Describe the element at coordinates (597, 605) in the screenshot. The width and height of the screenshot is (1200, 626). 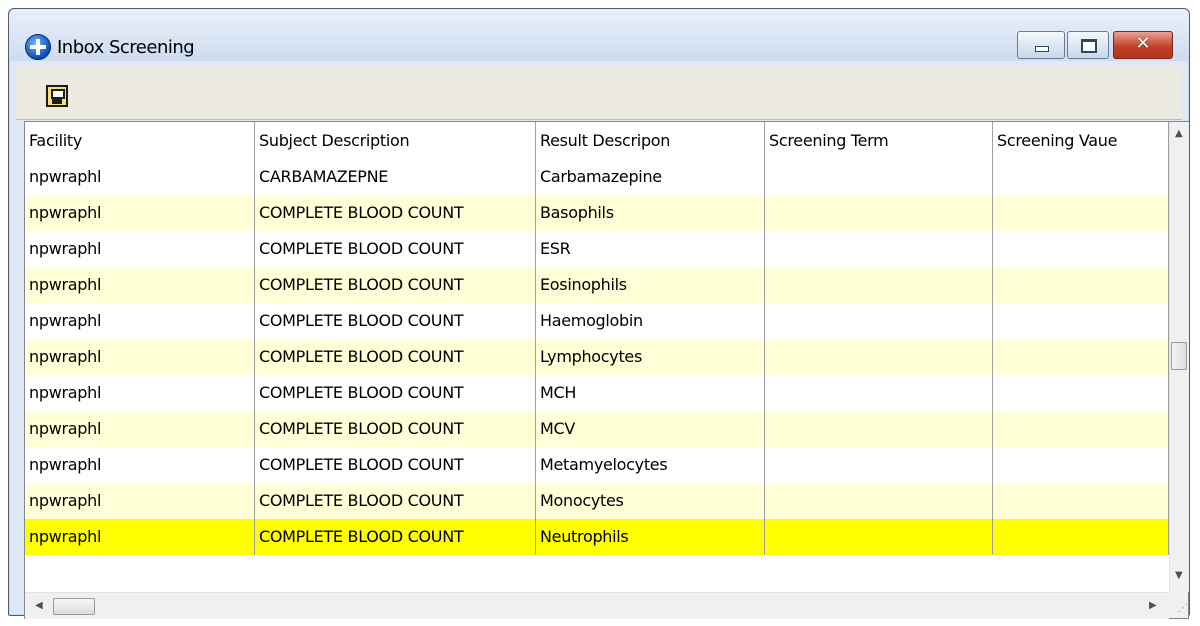
I see `horizontal-scrollbar: ◀ ▶` at that location.